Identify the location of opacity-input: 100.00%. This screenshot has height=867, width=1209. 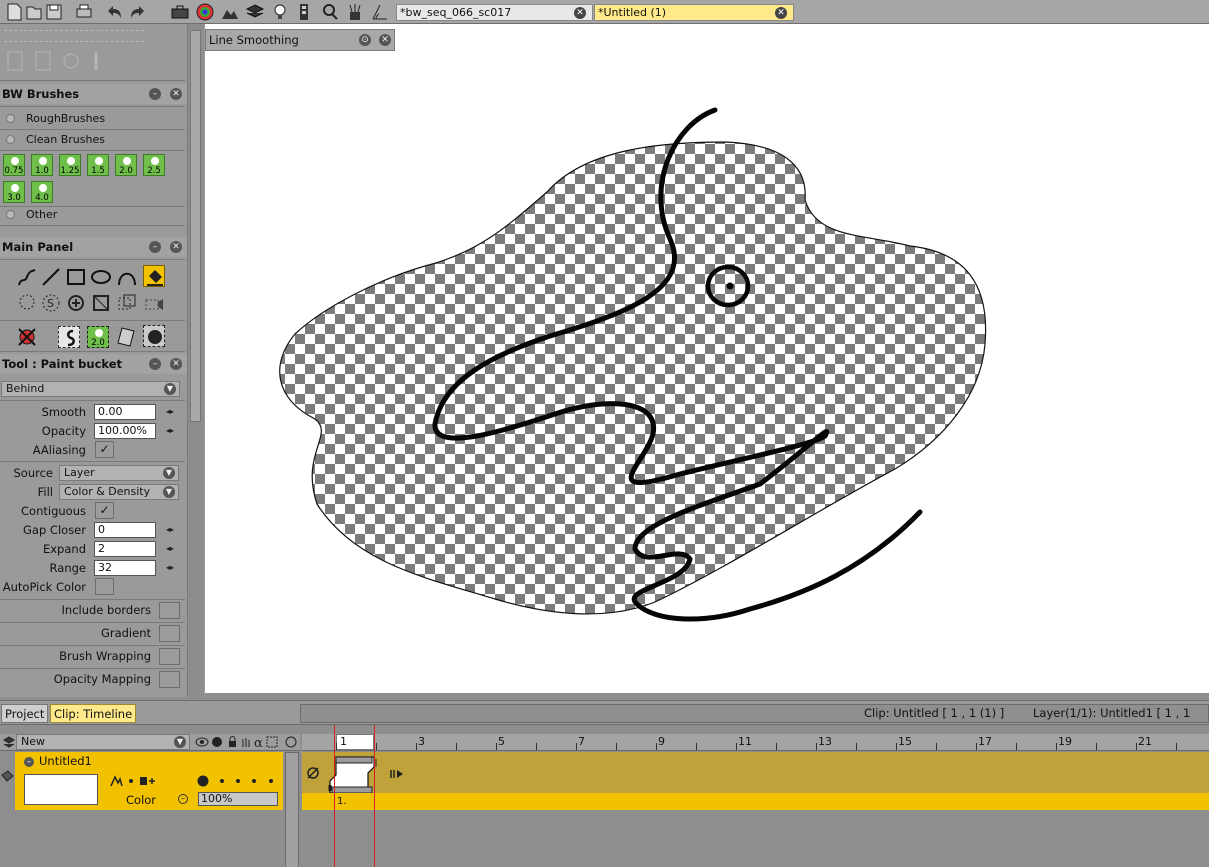
(125, 431).